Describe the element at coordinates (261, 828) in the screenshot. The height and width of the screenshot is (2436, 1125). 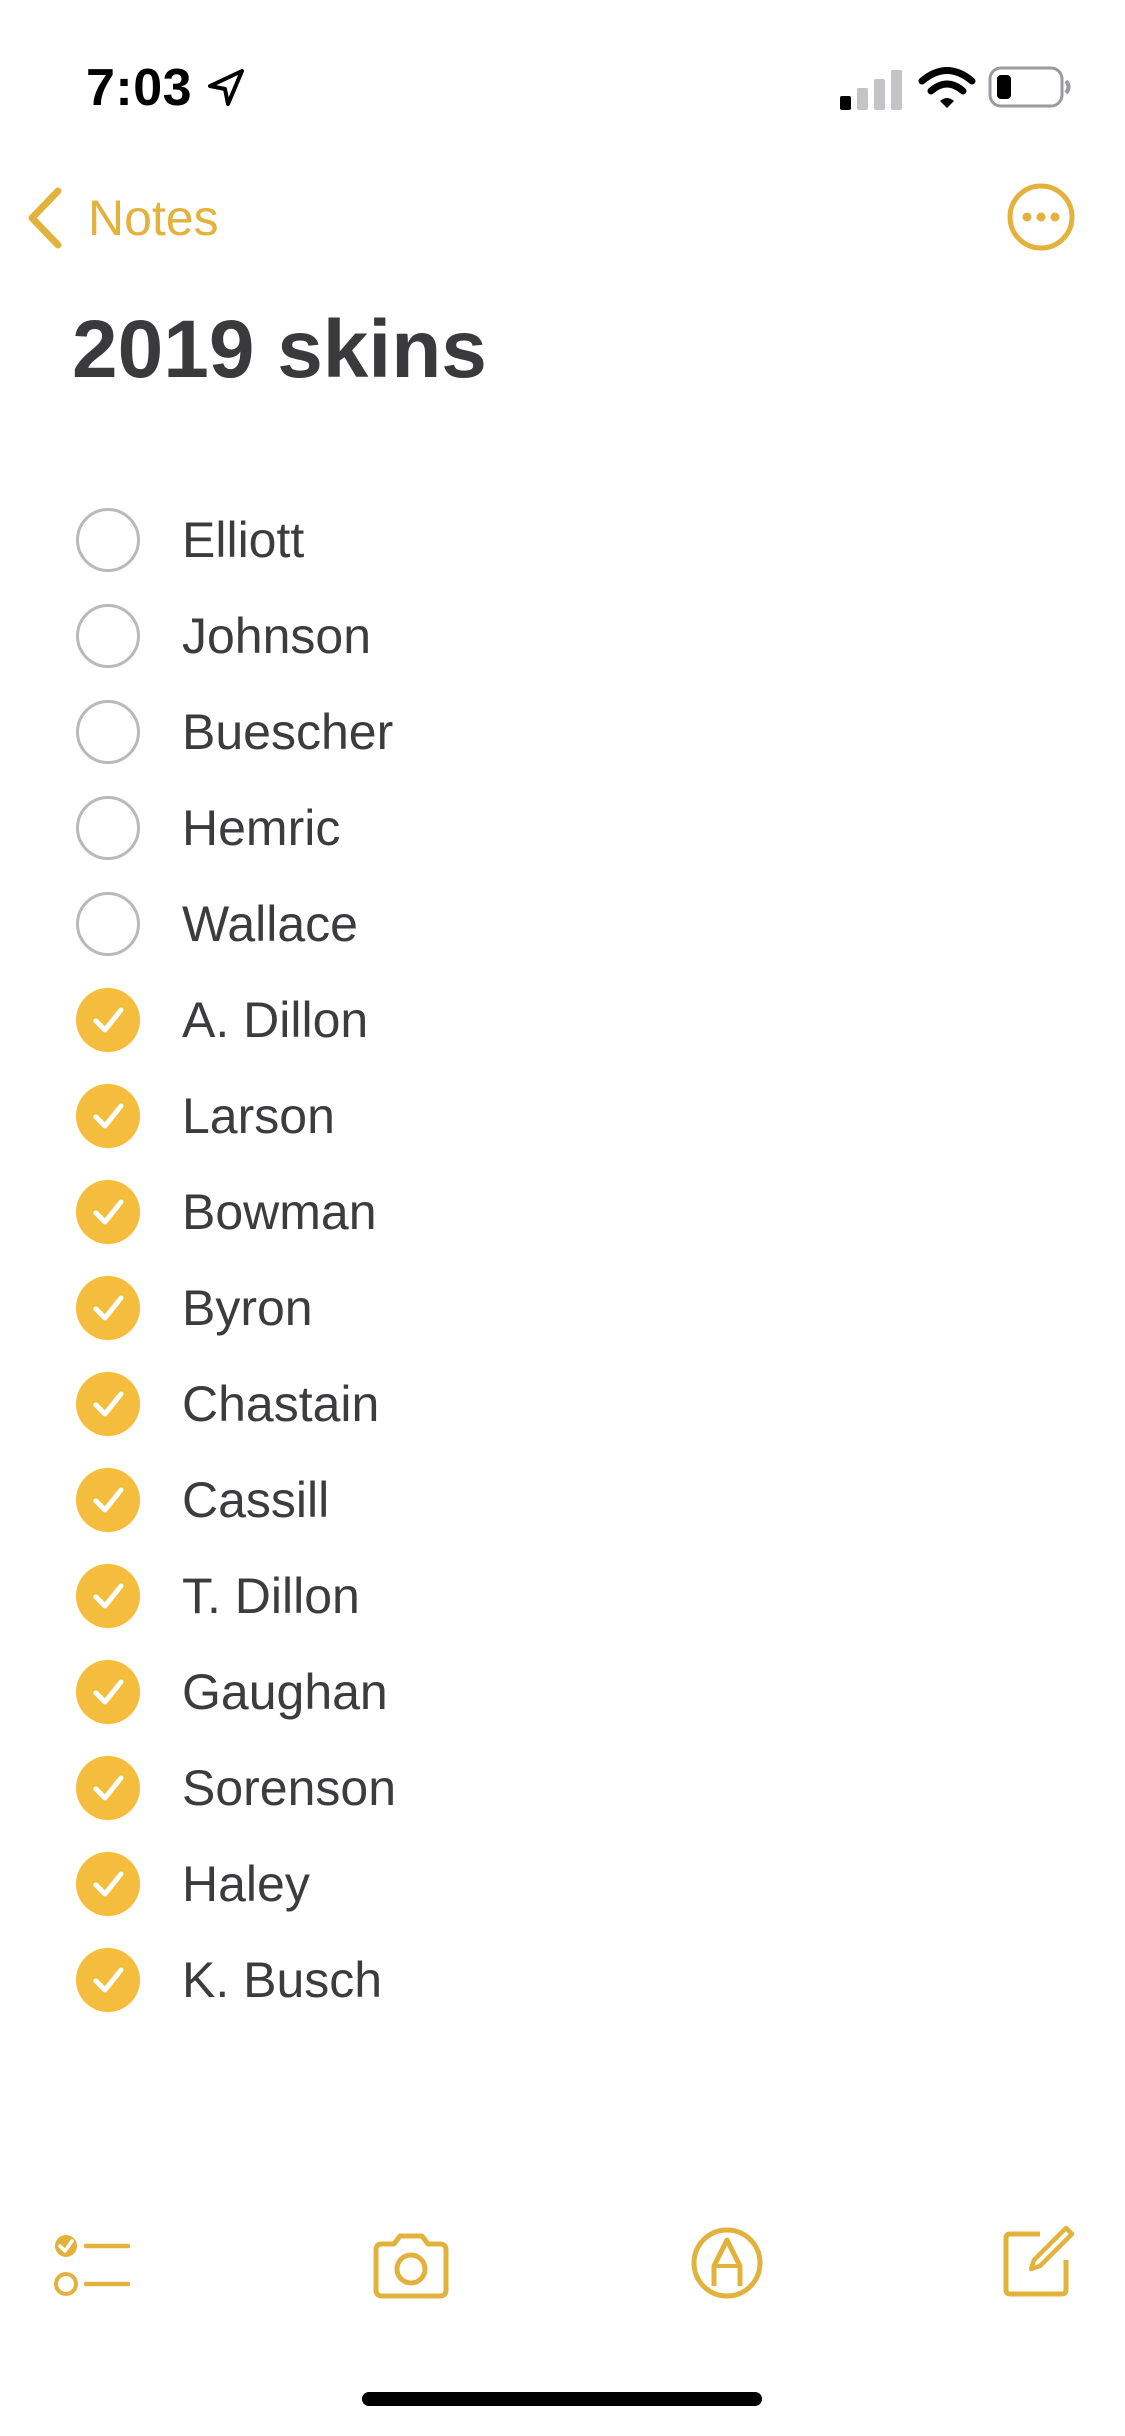
I see `checklist-item-label: Hemric` at that location.